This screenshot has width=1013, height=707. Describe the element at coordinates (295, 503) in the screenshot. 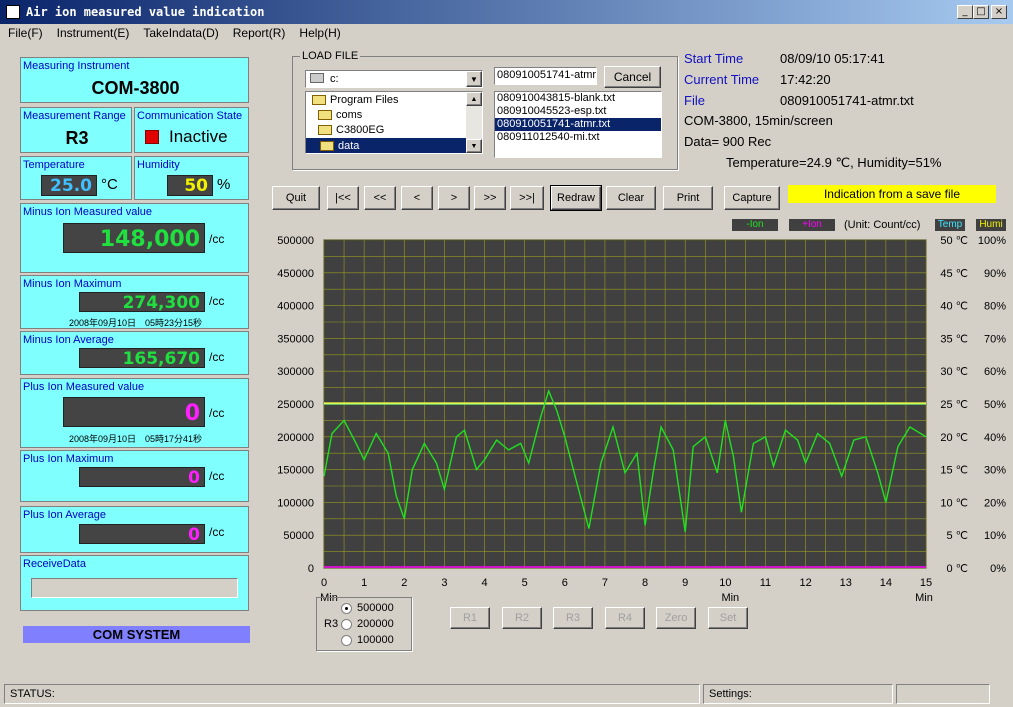

I see `y-tick-label: 100000` at that location.